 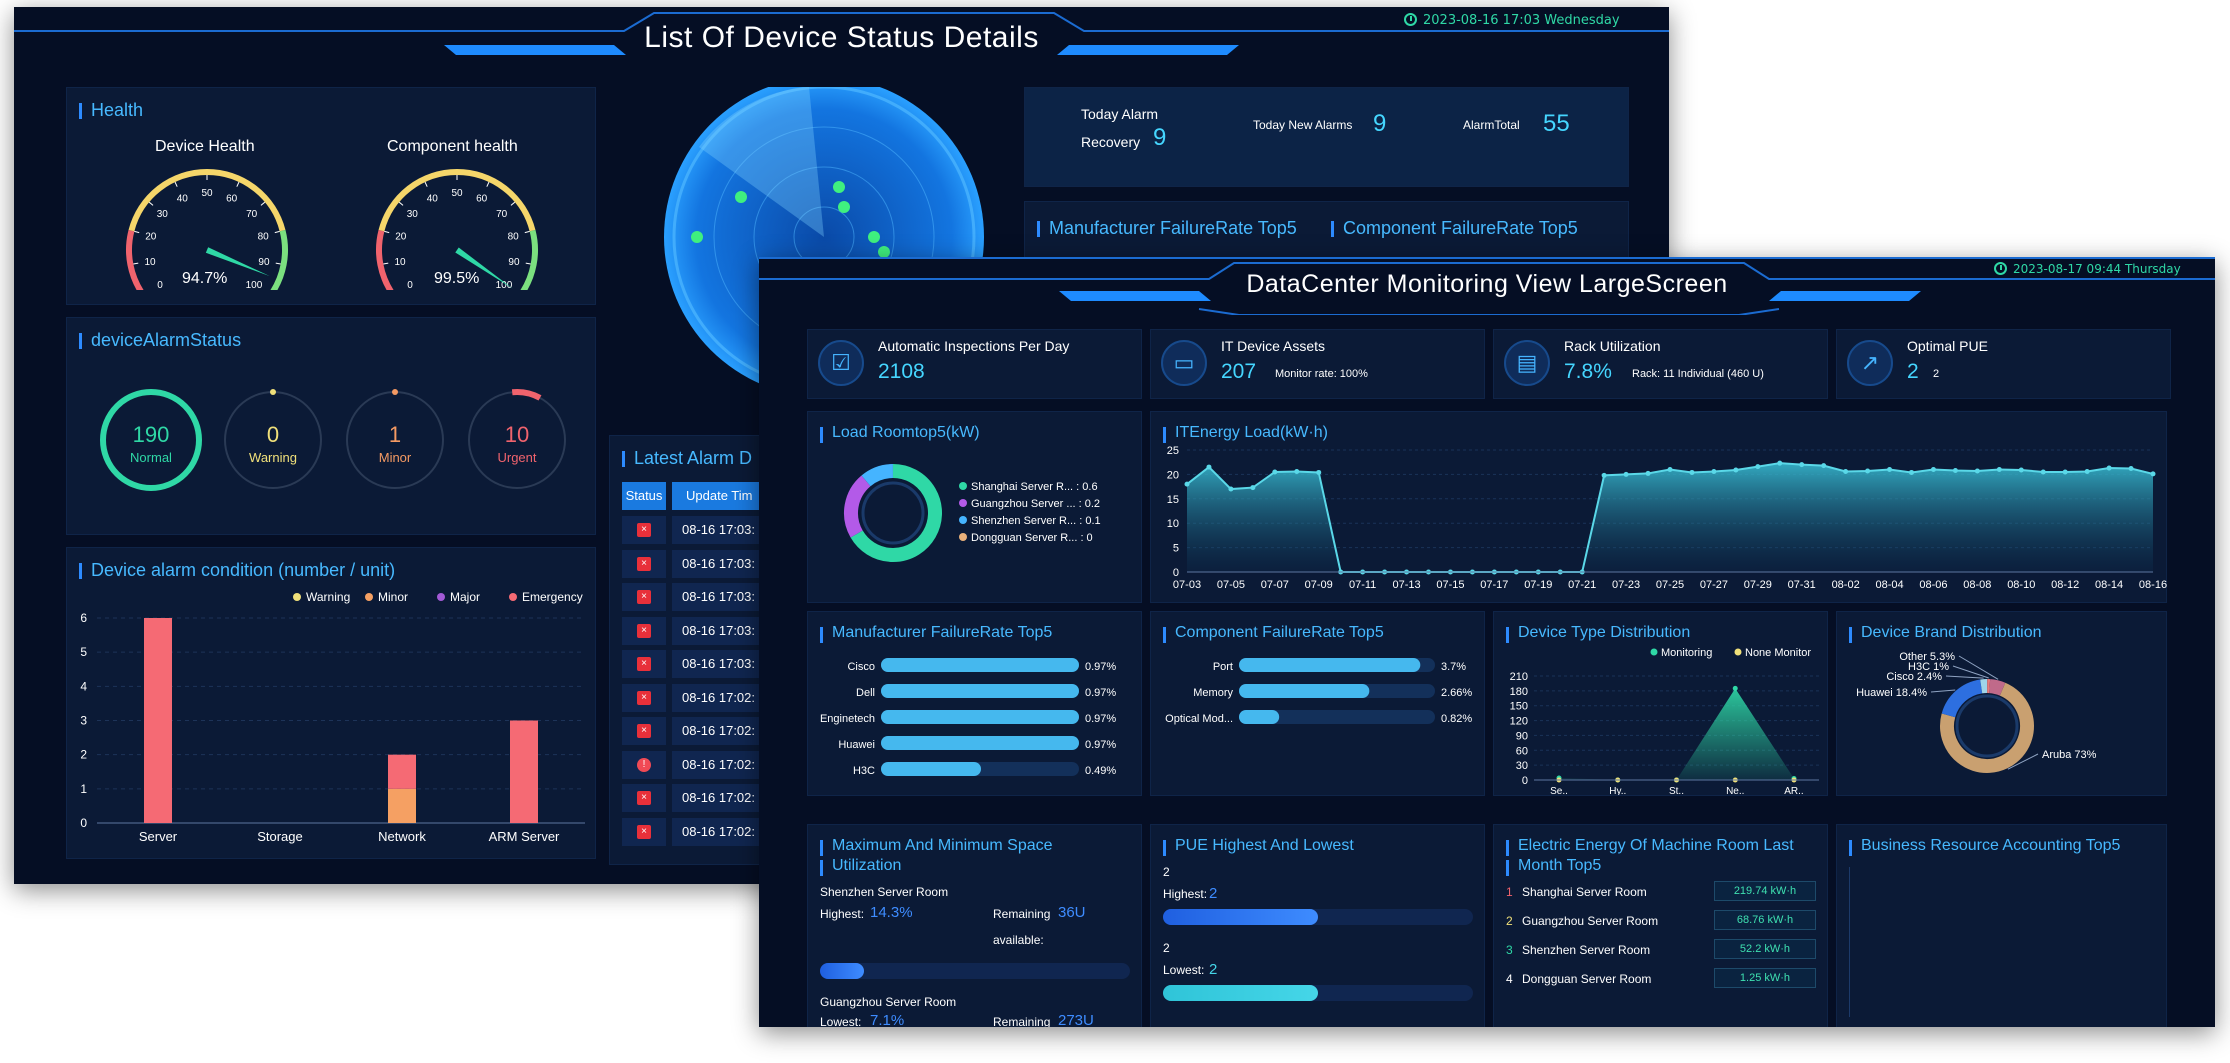 What do you see at coordinates (1185, 894) in the screenshot?
I see `pue-high-label: Highest:` at bounding box center [1185, 894].